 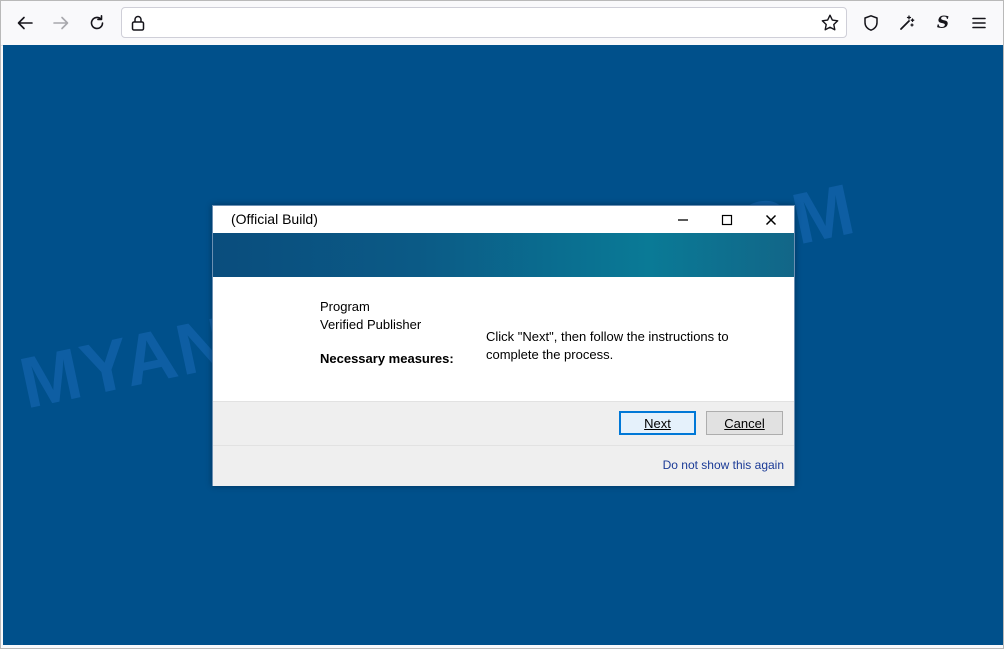 What do you see at coordinates (744, 423) in the screenshot?
I see `cancel-button: Cancel` at bounding box center [744, 423].